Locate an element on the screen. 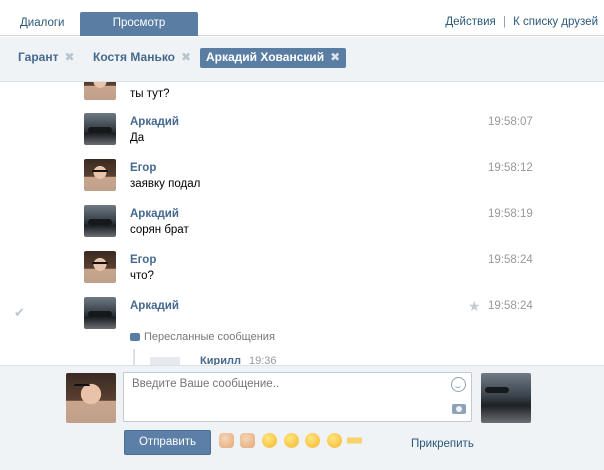 Image resolution: width=604 pixels, height=470 pixels. dialog-chip-label: Гарант is located at coordinates (38, 57).